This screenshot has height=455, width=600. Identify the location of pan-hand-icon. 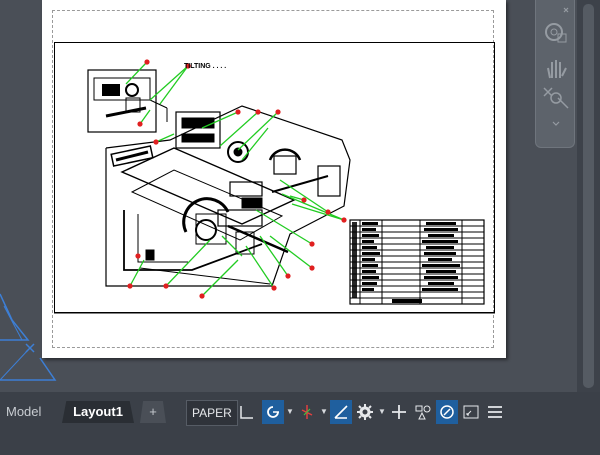
(556, 69).